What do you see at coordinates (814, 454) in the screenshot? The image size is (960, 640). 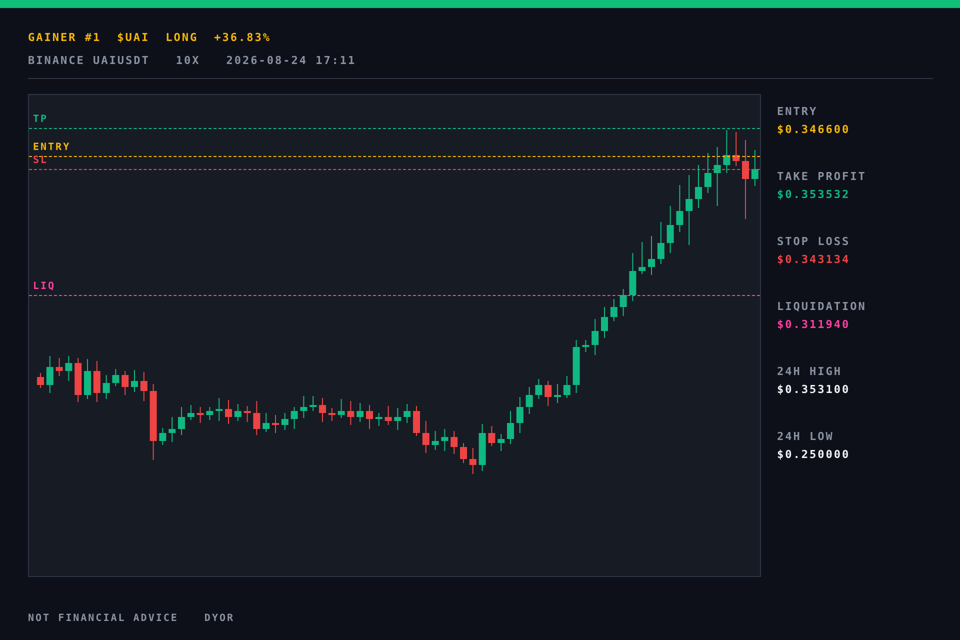 I see `stat-value: $0.250000` at bounding box center [814, 454].